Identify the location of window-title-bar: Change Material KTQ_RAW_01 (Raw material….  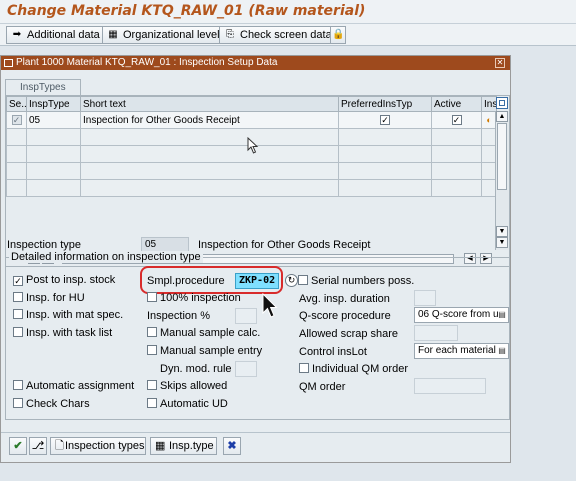
(288, 12).